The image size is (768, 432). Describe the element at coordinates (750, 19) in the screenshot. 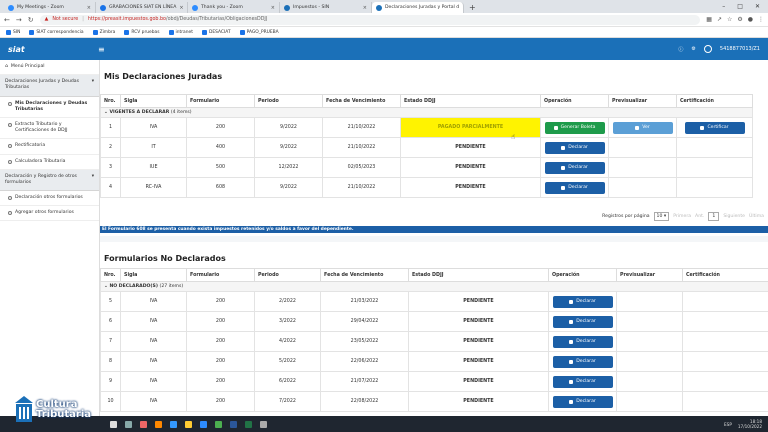

I see `profile-icon: ●` at that location.